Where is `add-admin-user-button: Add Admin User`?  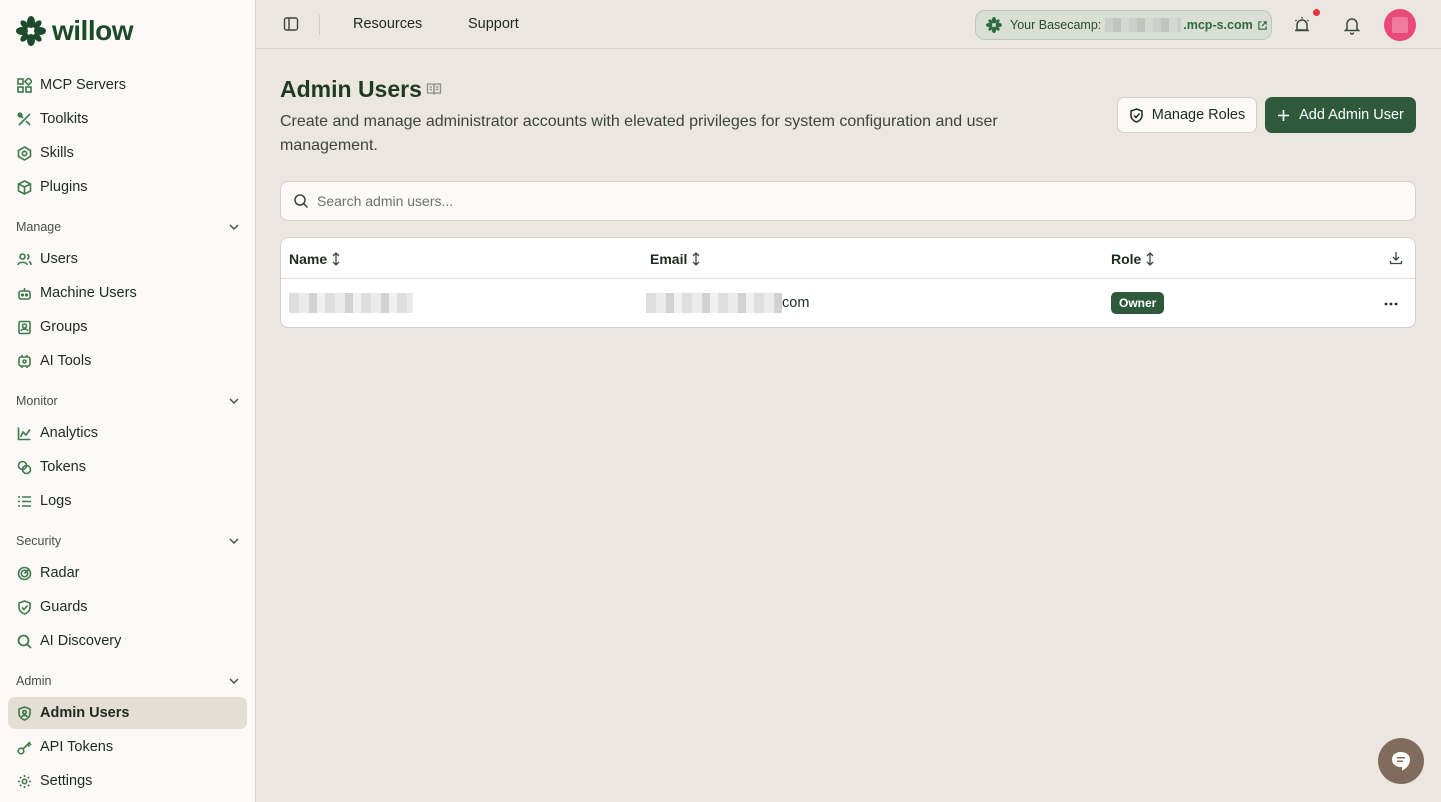
add-admin-user-button: Add Admin User is located at coordinates (1340, 115).